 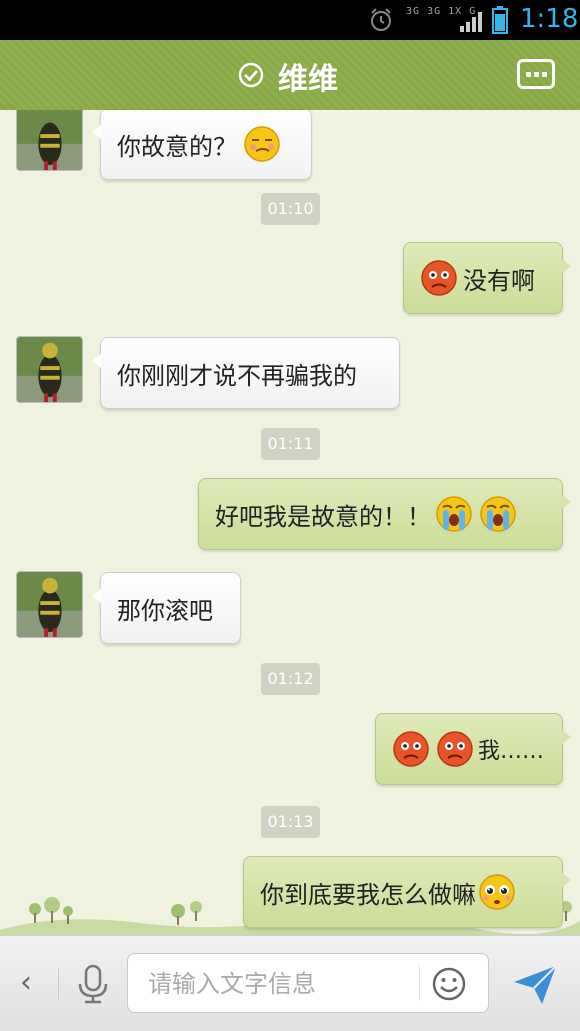 I want to click on message-text: 没有啊, so click(x=499, y=280).